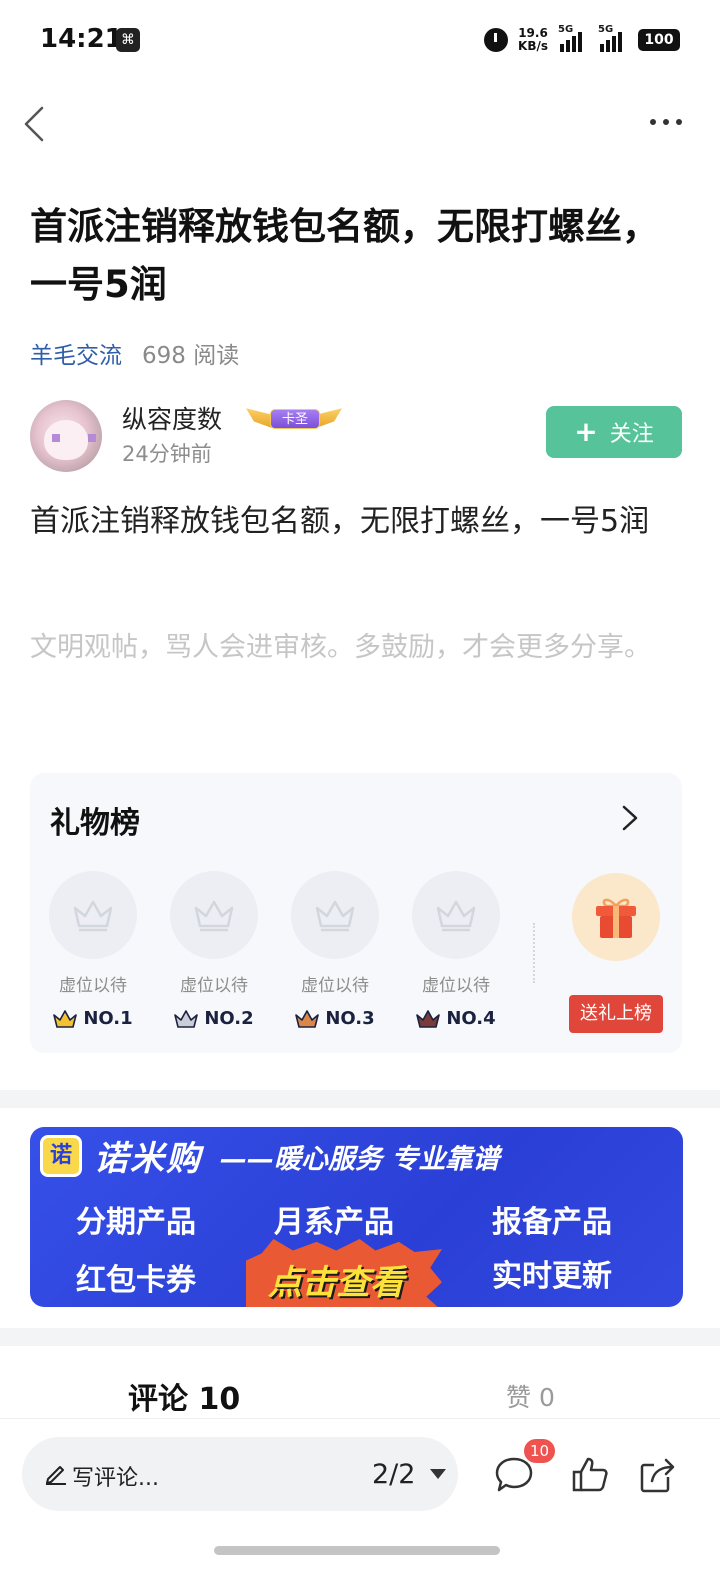 The width and height of the screenshot is (720, 1584). What do you see at coordinates (658, 1475) in the screenshot?
I see `share-icon` at bounding box center [658, 1475].